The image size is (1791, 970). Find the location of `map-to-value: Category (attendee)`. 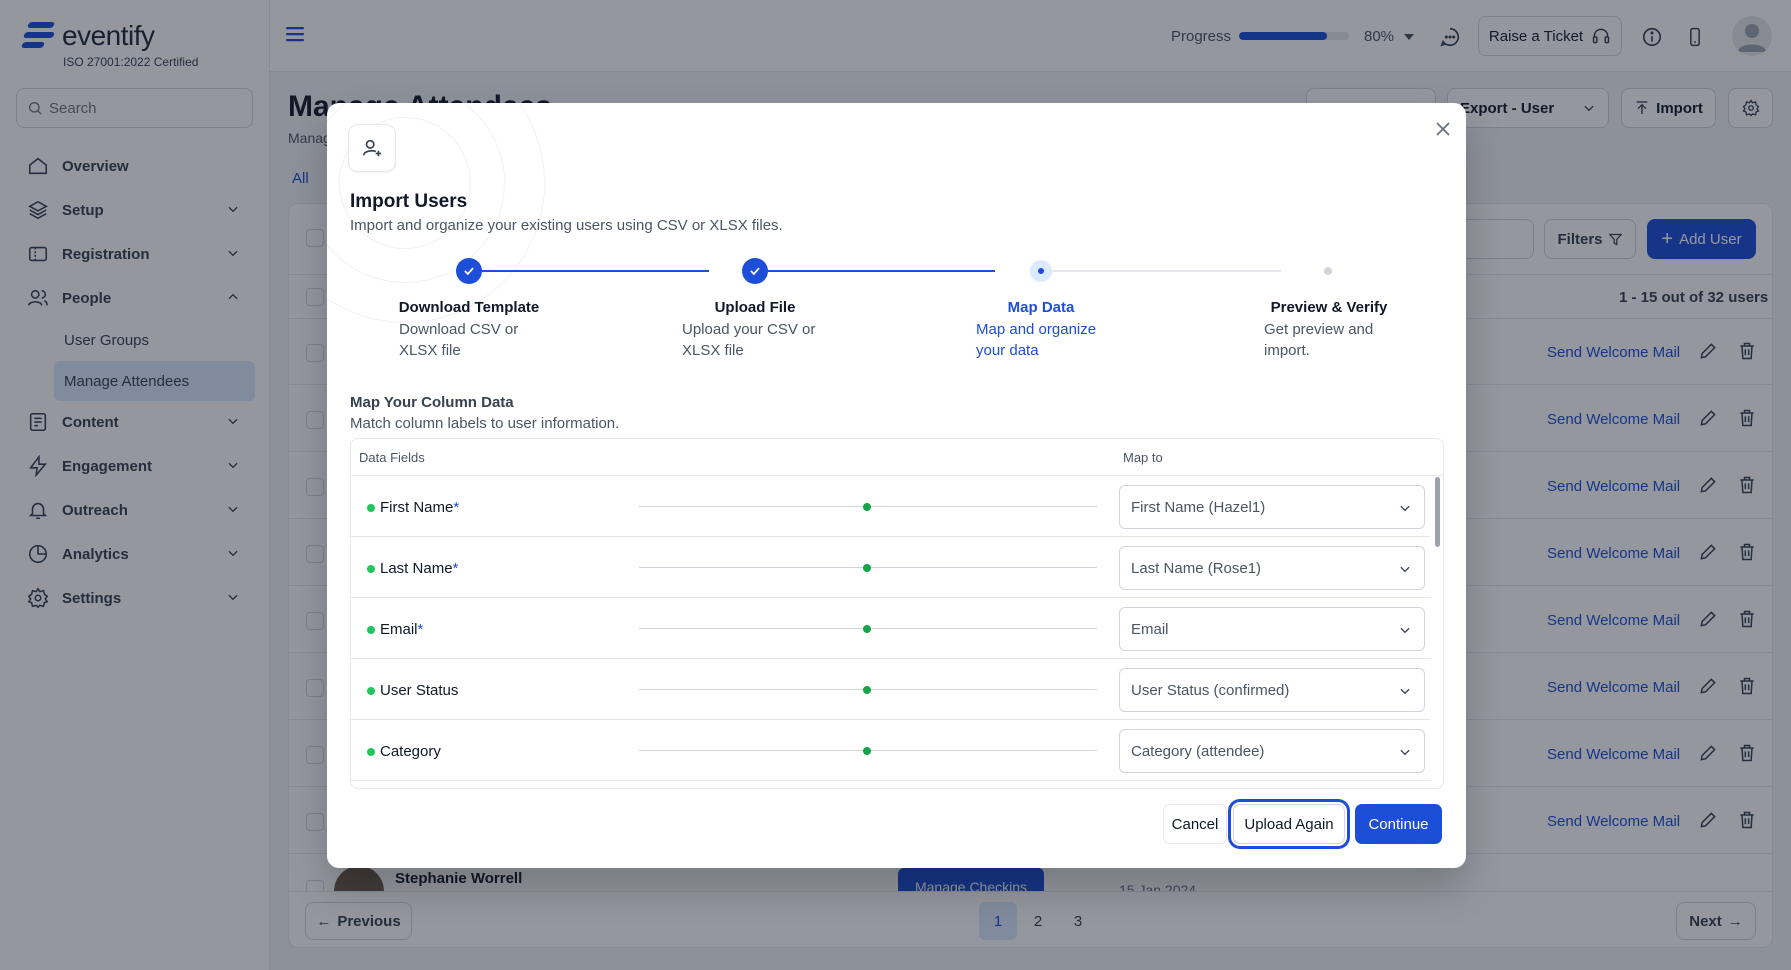

map-to-value: Category (attendee) is located at coordinates (1198, 751).